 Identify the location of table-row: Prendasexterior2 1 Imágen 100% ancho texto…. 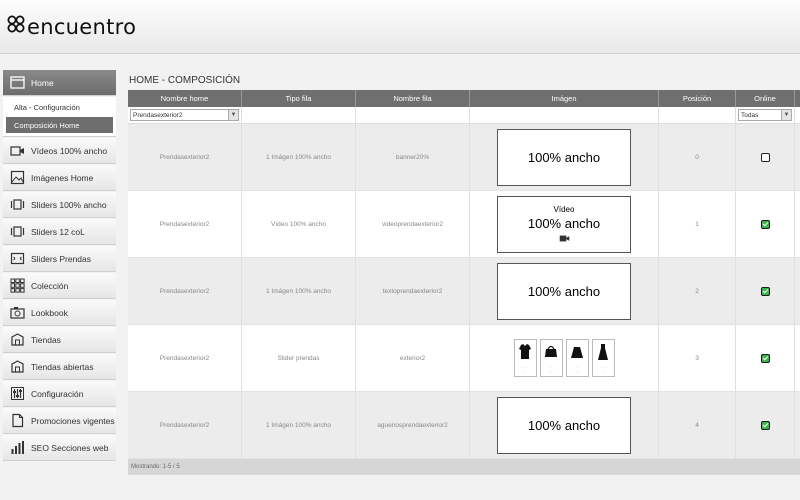
(464, 291).